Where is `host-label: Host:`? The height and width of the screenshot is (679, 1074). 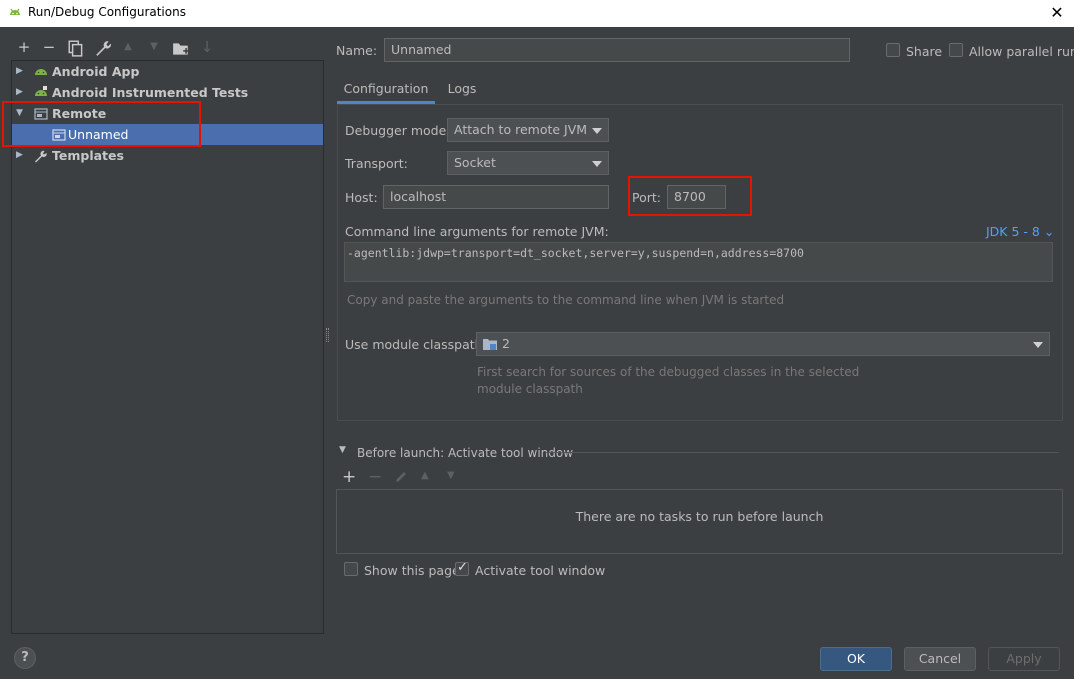 host-label: Host: is located at coordinates (361, 197).